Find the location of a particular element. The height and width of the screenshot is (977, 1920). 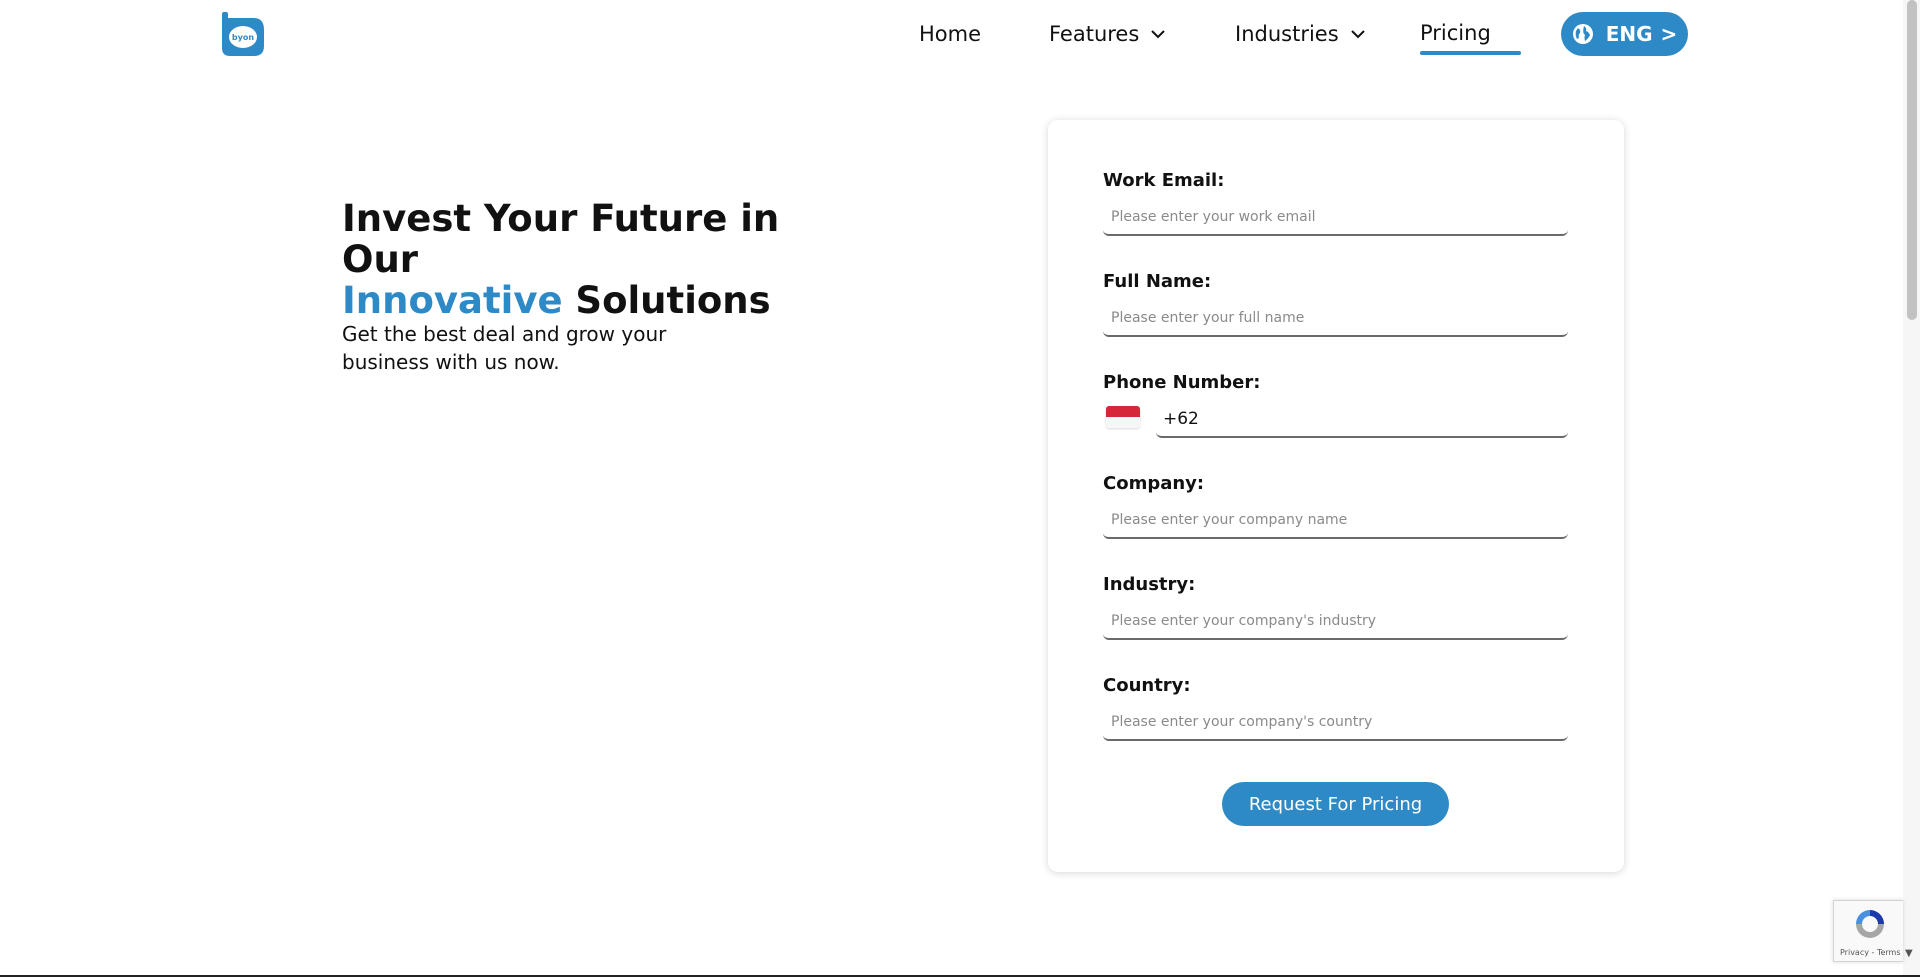

nav-industries: Industries is located at coordinates (1301, 34).